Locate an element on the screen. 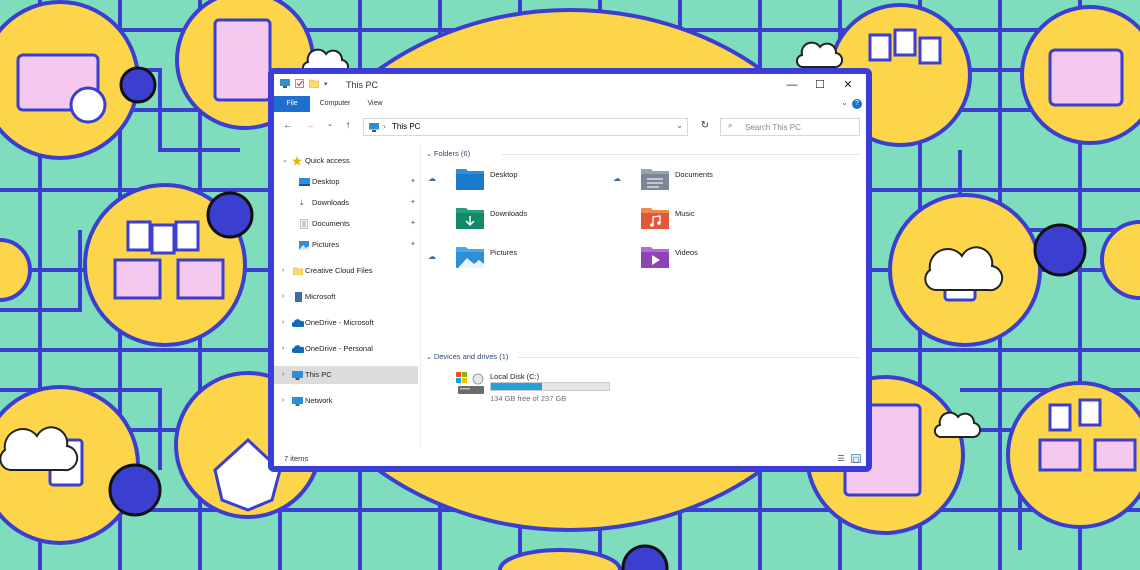 Image resolution: width=1140 pixels, height=570 pixels. search-icon: ⌕ is located at coordinates (730, 125).